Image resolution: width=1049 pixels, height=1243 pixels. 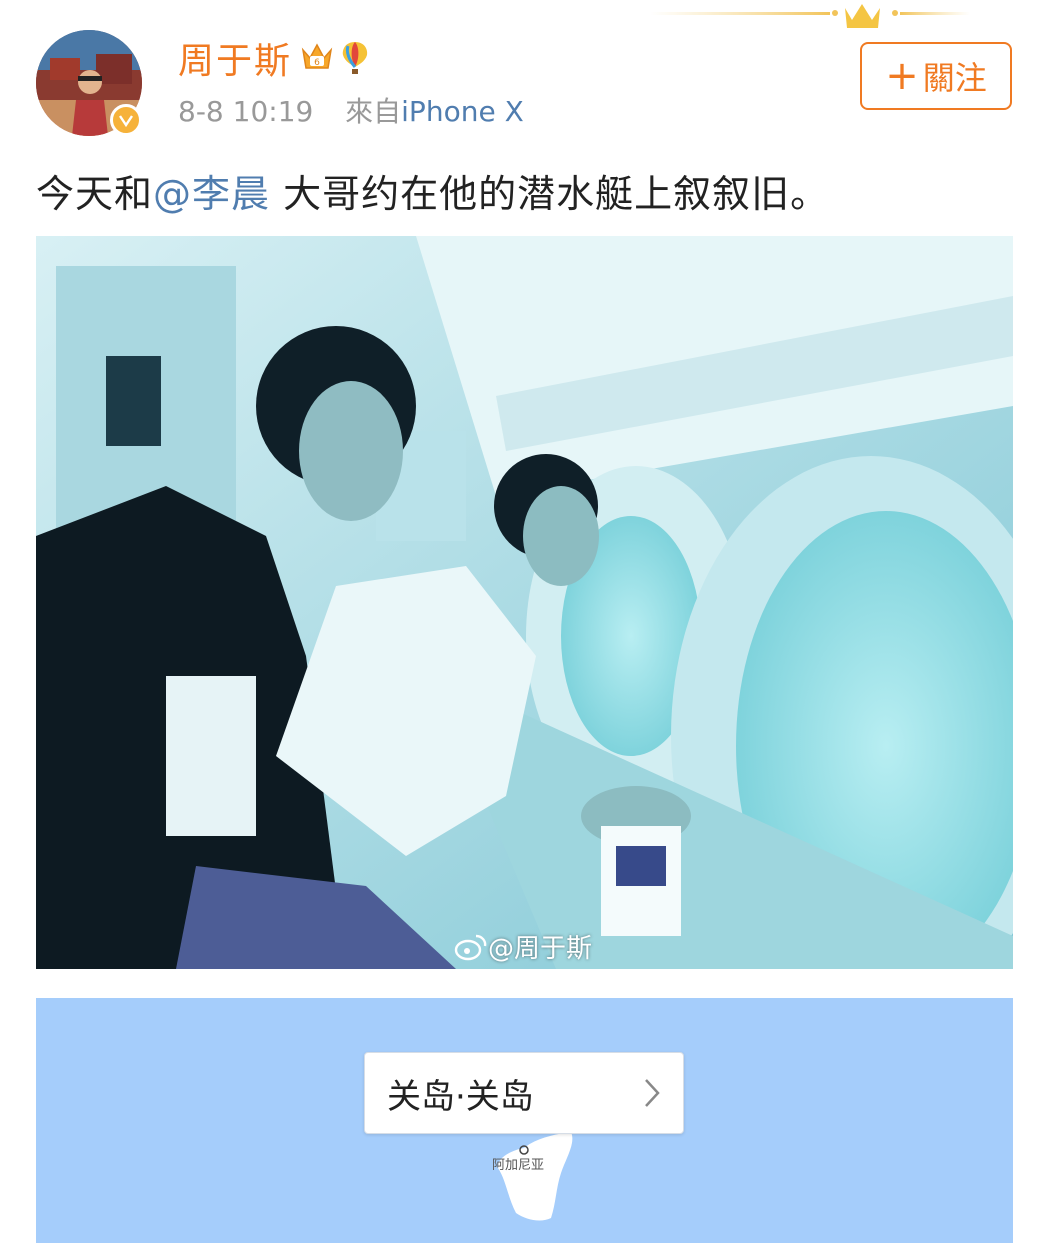 What do you see at coordinates (126, 120) in the screenshot?
I see `verified-badge-icon` at bounding box center [126, 120].